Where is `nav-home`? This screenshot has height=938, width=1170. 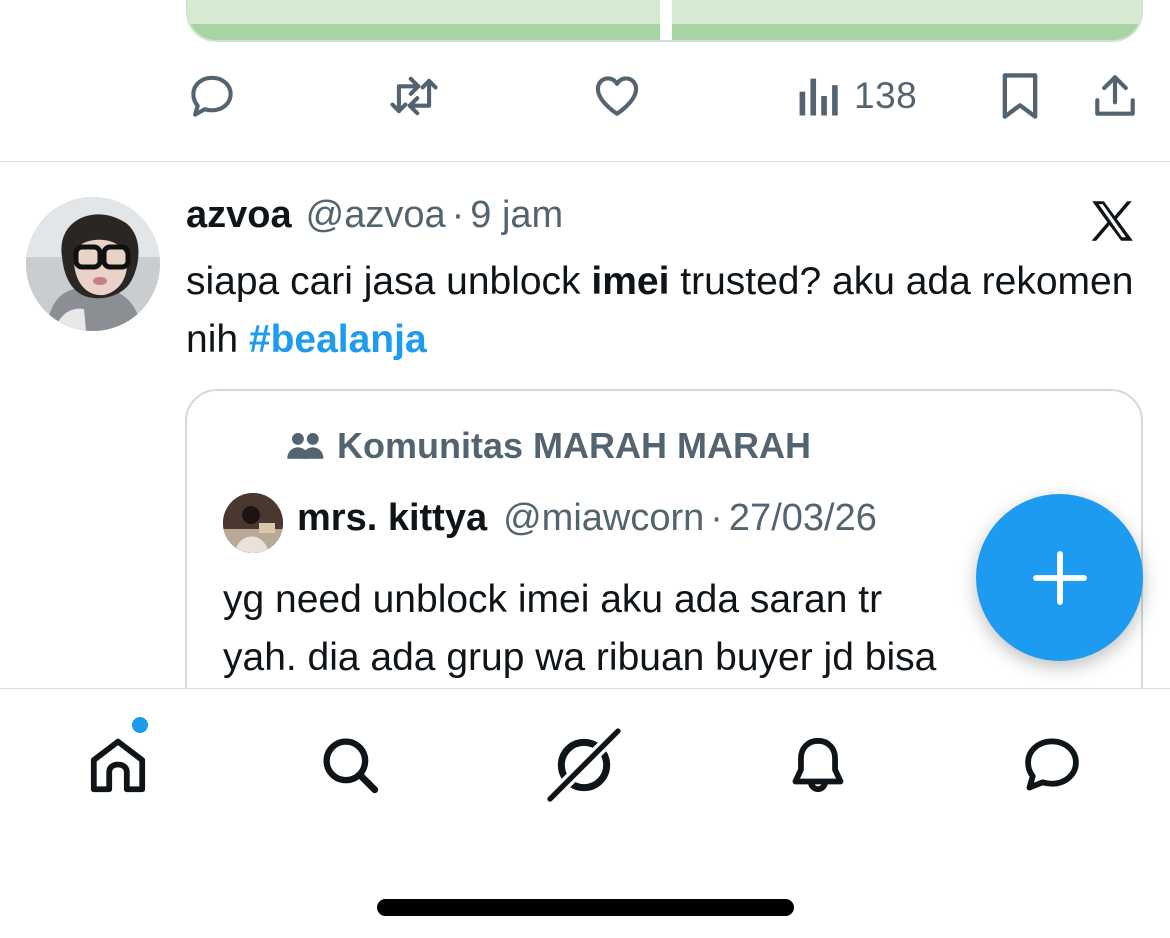
nav-home is located at coordinates (118, 760).